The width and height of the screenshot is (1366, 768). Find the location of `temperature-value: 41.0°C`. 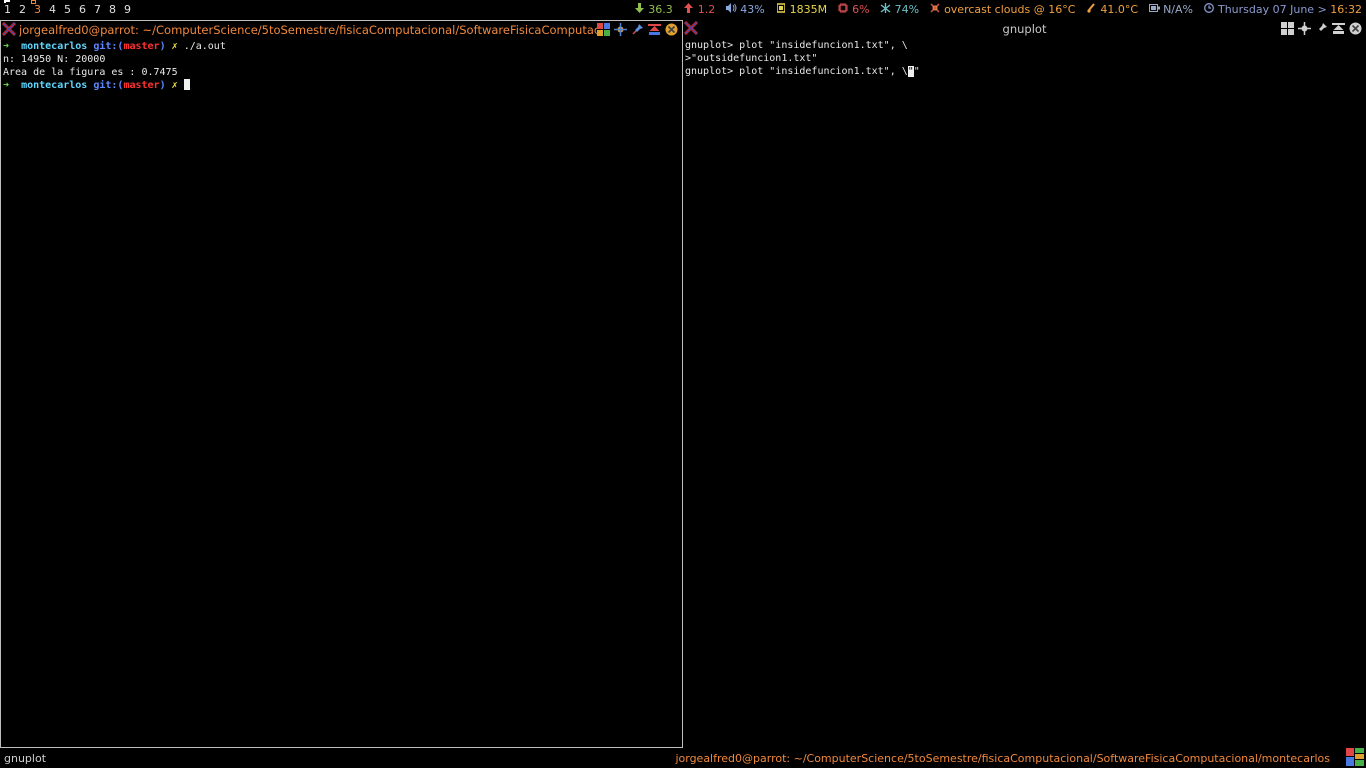

temperature-value: 41.0°C is located at coordinates (1119, 9).